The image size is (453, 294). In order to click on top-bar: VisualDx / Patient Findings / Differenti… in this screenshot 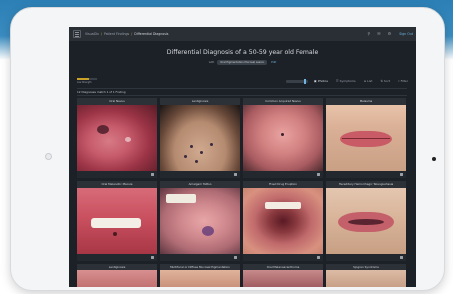, I will do `click(242, 34)`.